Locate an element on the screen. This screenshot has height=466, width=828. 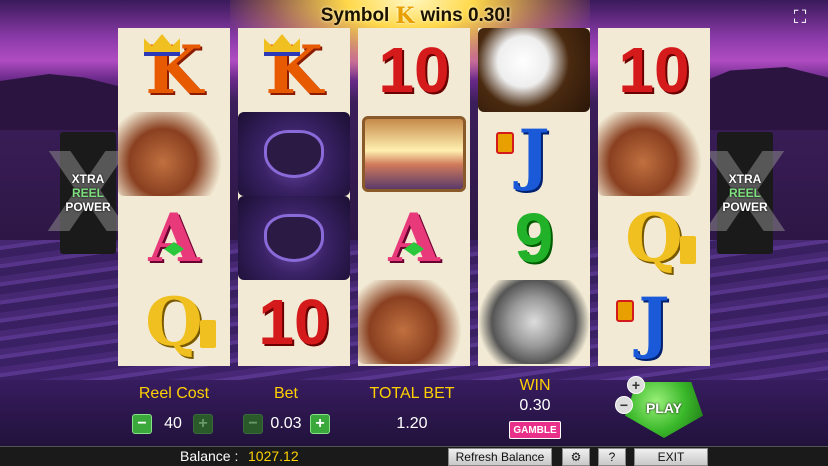
play-button-label: PLAY is located at coordinates (664, 408).